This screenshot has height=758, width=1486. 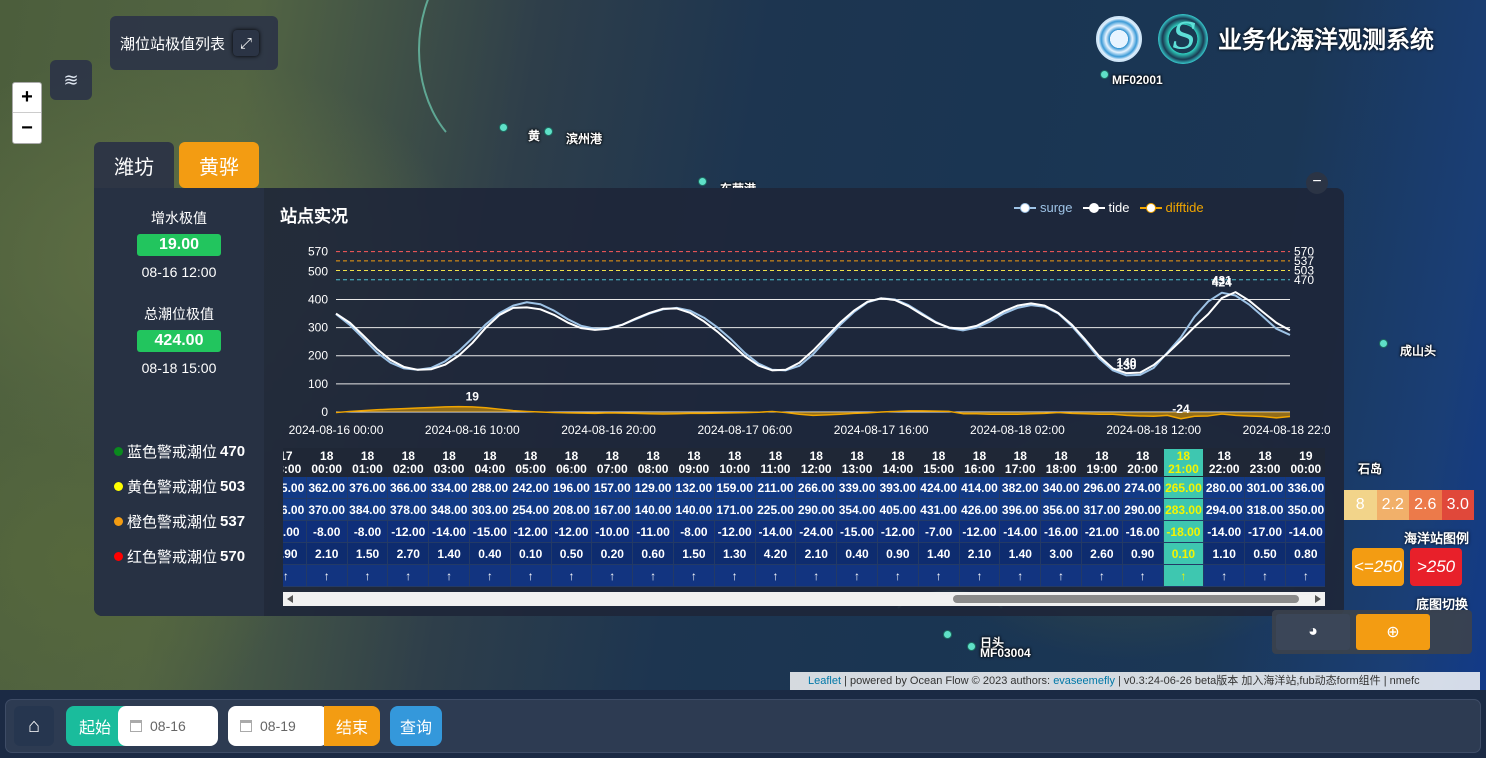 What do you see at coordinates (693, 509) in the screenshot?
I see `table-cell-tide: 140.00` at bounding box center [693, 509].